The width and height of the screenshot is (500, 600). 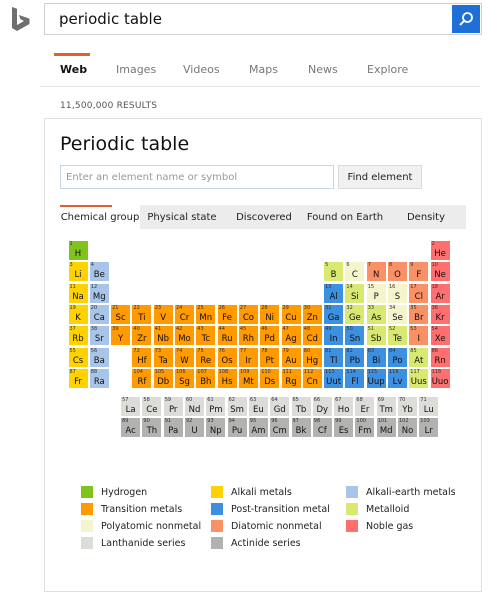 What do you see at coordinates (152, 428) in the screenshot?
I see `element-cell-th: 90 Th` at bounding box center [152, 428].